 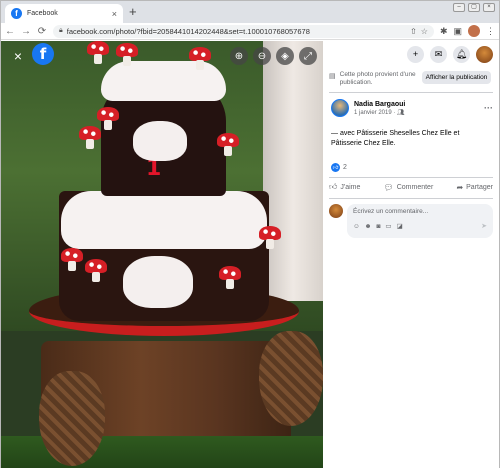 What do you see at coordinates (420, 221) in the screenshot?
I see `comment-input: Écrivez un commentaire... ☺ ☻ ◙ ▭ ◪ ➤` at bounding box center [420, 221].